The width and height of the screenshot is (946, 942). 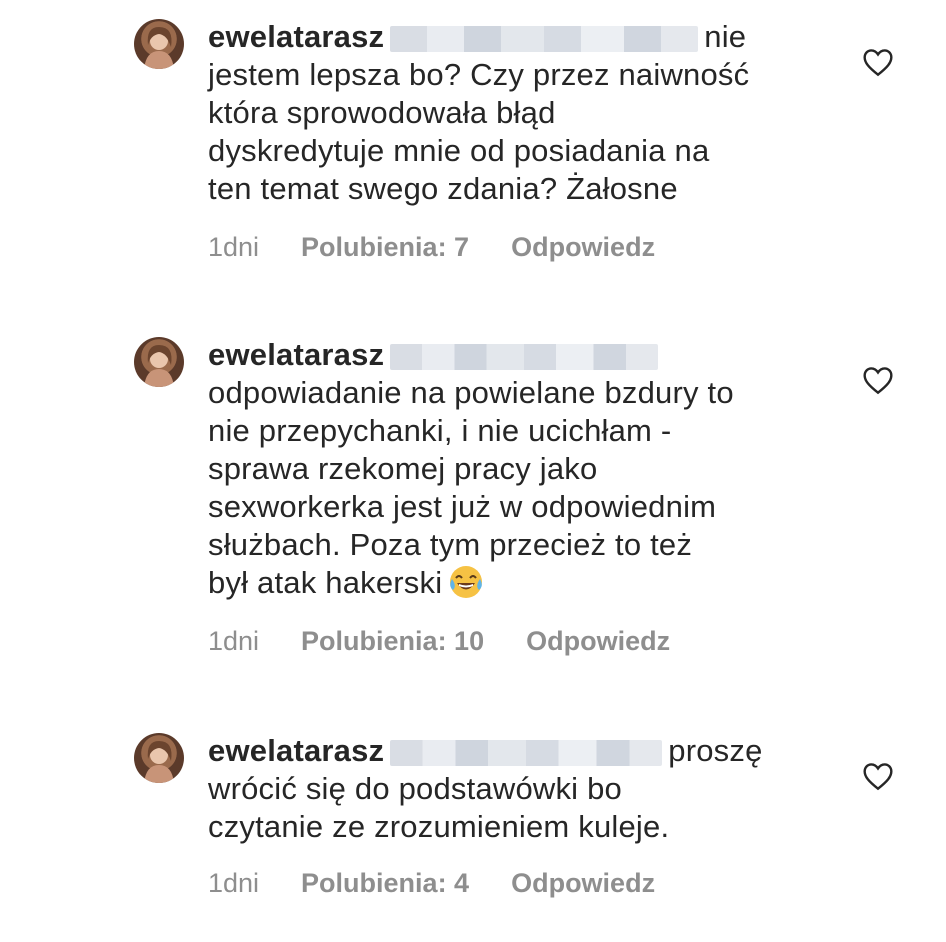 I want to click on face-with-tears-of-joy-icon, so click(x=466, y=582).